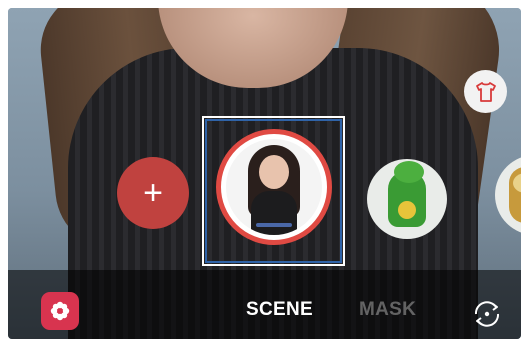 This screenshot has width=529, height=347. Describe the element at coordinates (279, 310) in the screenshot. I see `mode-scene: SCENE` at that location.